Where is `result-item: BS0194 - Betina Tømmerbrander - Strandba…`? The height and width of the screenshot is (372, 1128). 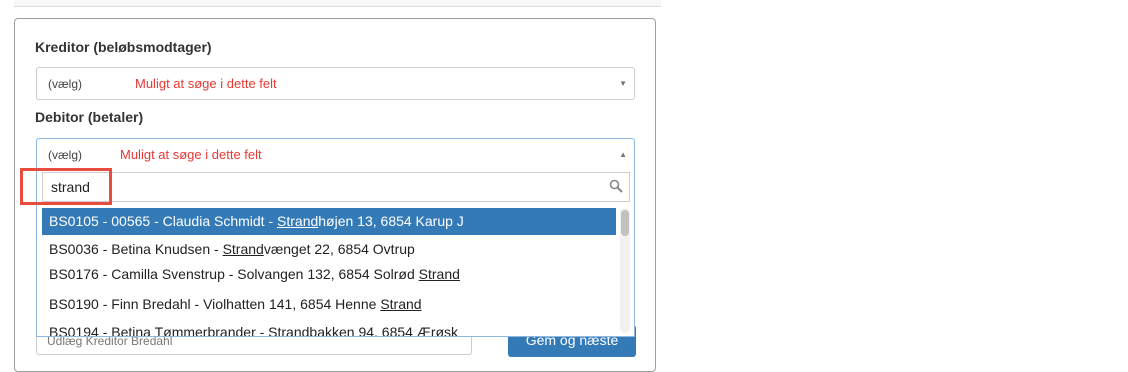 result-item: BS0194 - Betina Tømmerbrander - Strandba… is located at coordinates (329, 330).